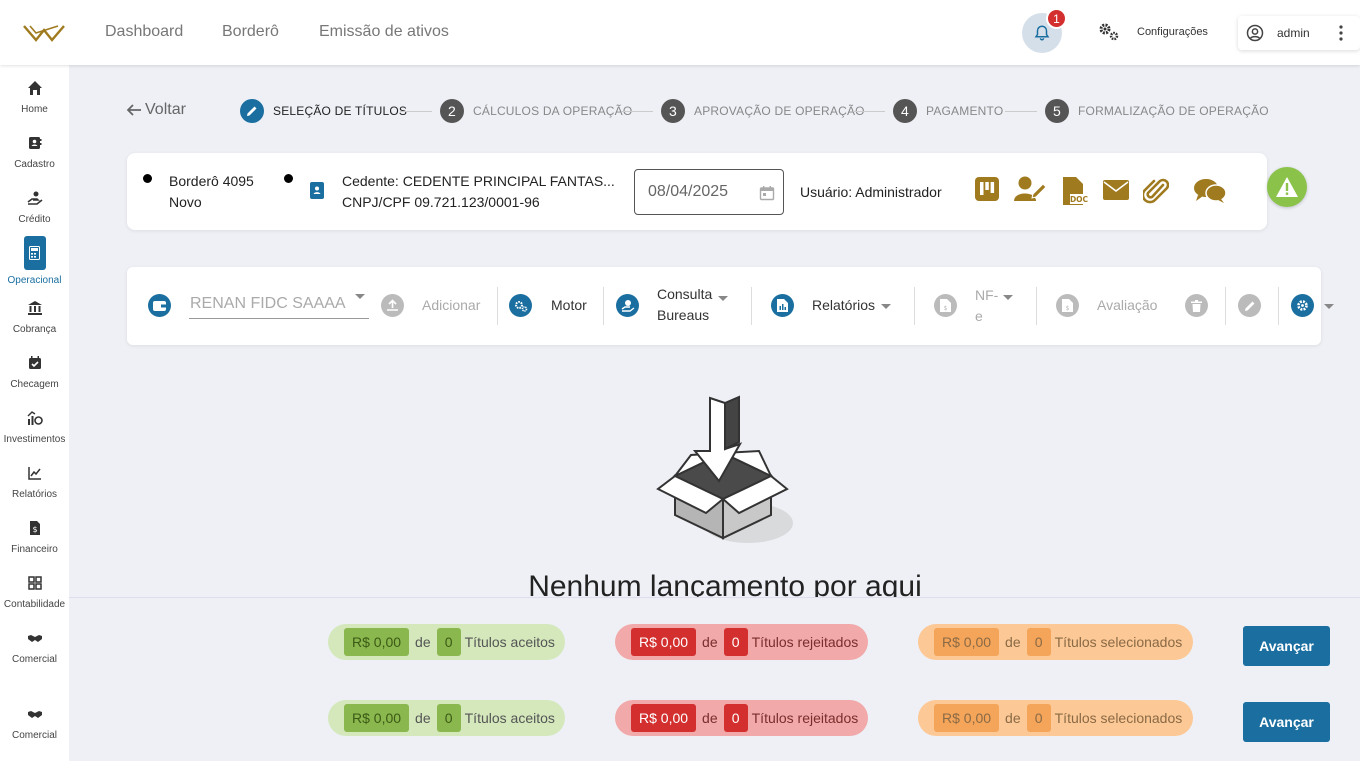 This screenshot has width=1360, height=761. What do you see at coordinates (905, 111) in the screenshot?
I see `step-number: 4` at bounding box center [905, 111].